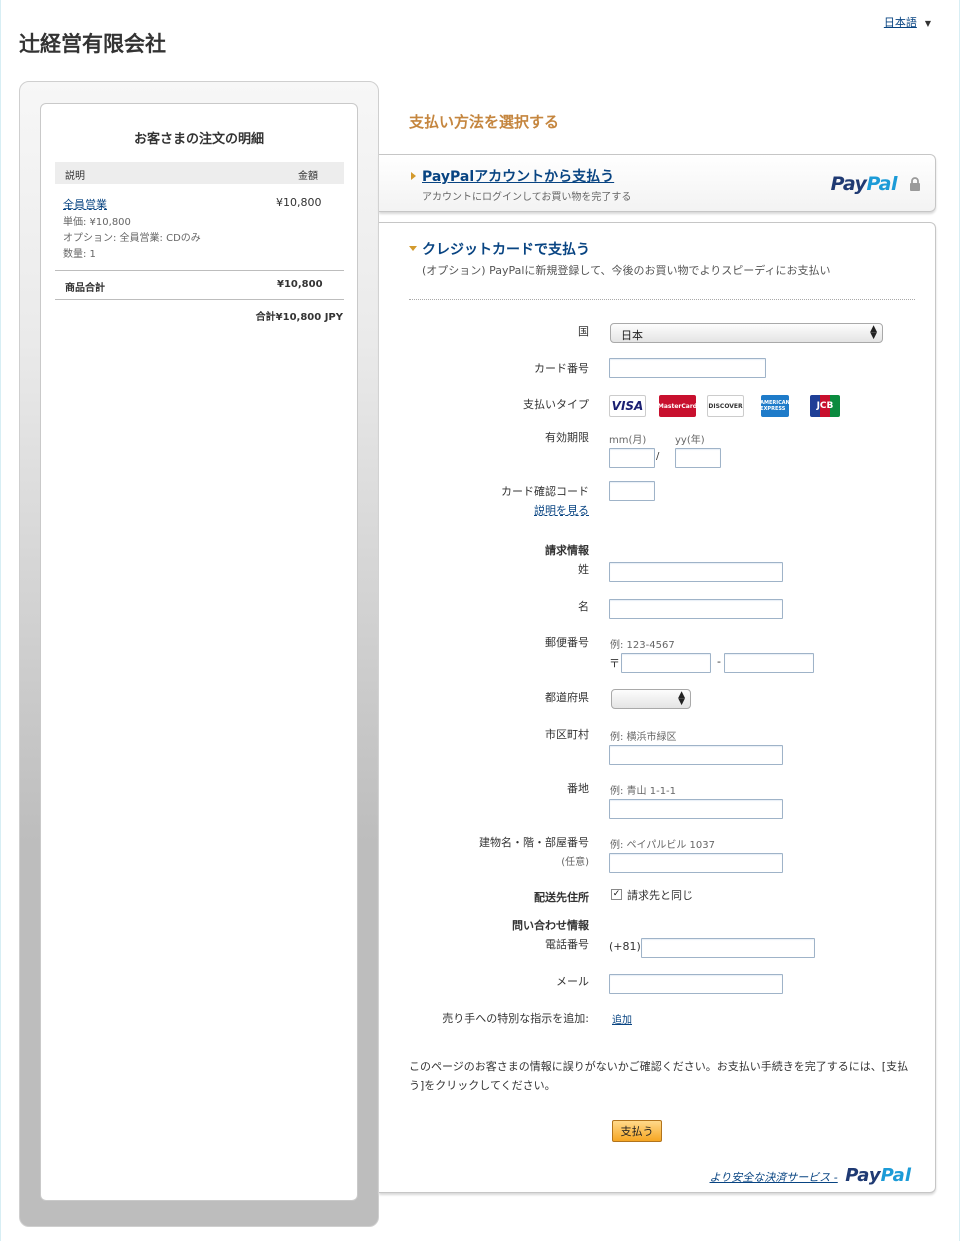  I want to click on lock-icon, so click(915, 184).